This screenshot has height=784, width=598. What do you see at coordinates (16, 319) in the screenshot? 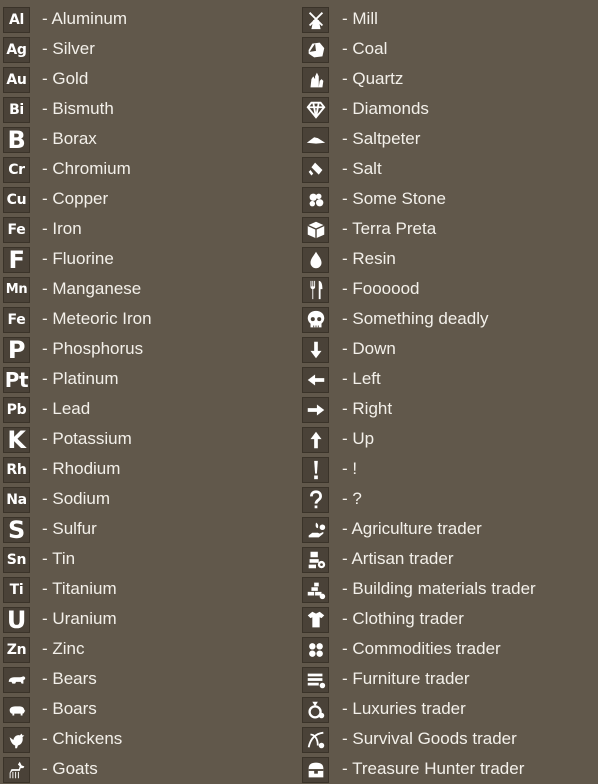
I see `meteoric-iron-symbol-icon: Fe` at bounding box center [16, 319].